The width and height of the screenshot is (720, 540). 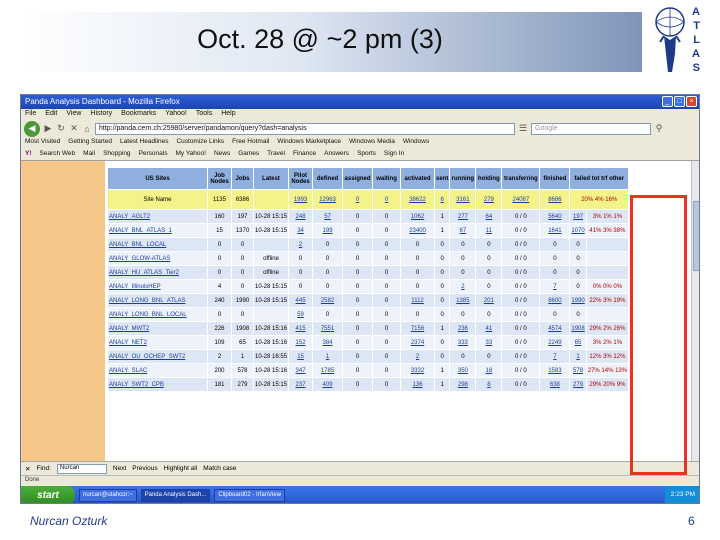 I want to click on yahoo-item: Mail, so click(x=89, y=154).